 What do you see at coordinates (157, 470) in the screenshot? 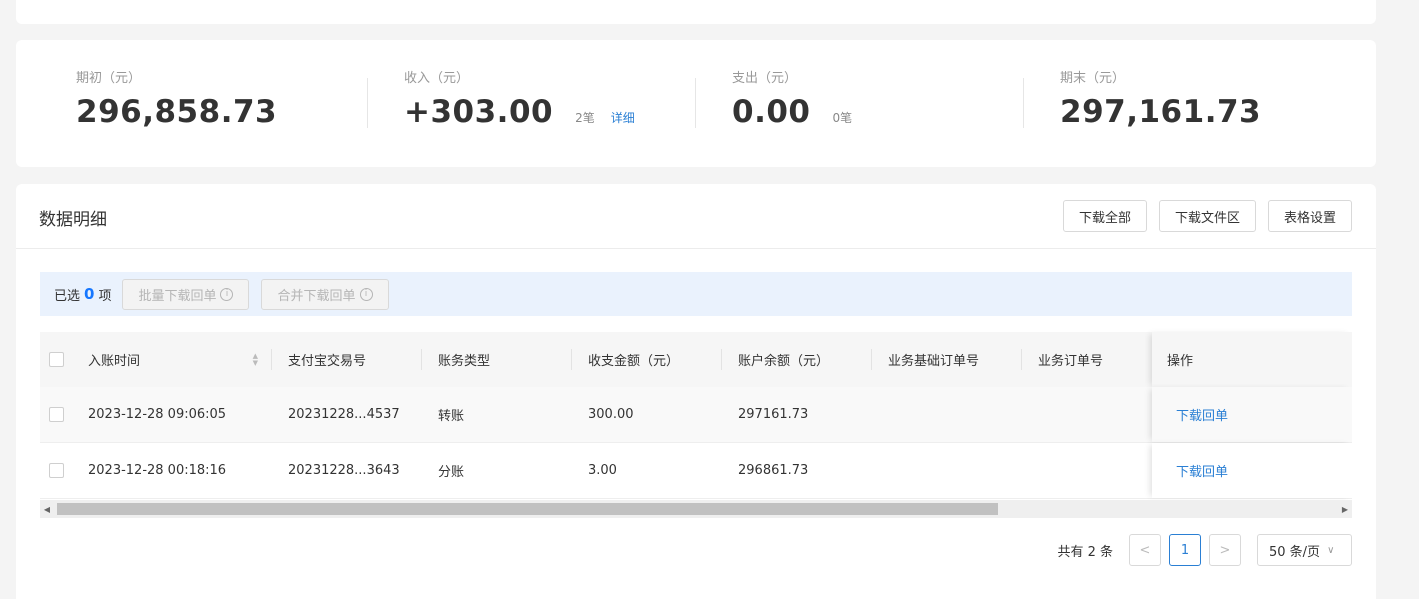
I see `cell-time: 2023-12-28 00:18:16` at bounding box center [157, 470].